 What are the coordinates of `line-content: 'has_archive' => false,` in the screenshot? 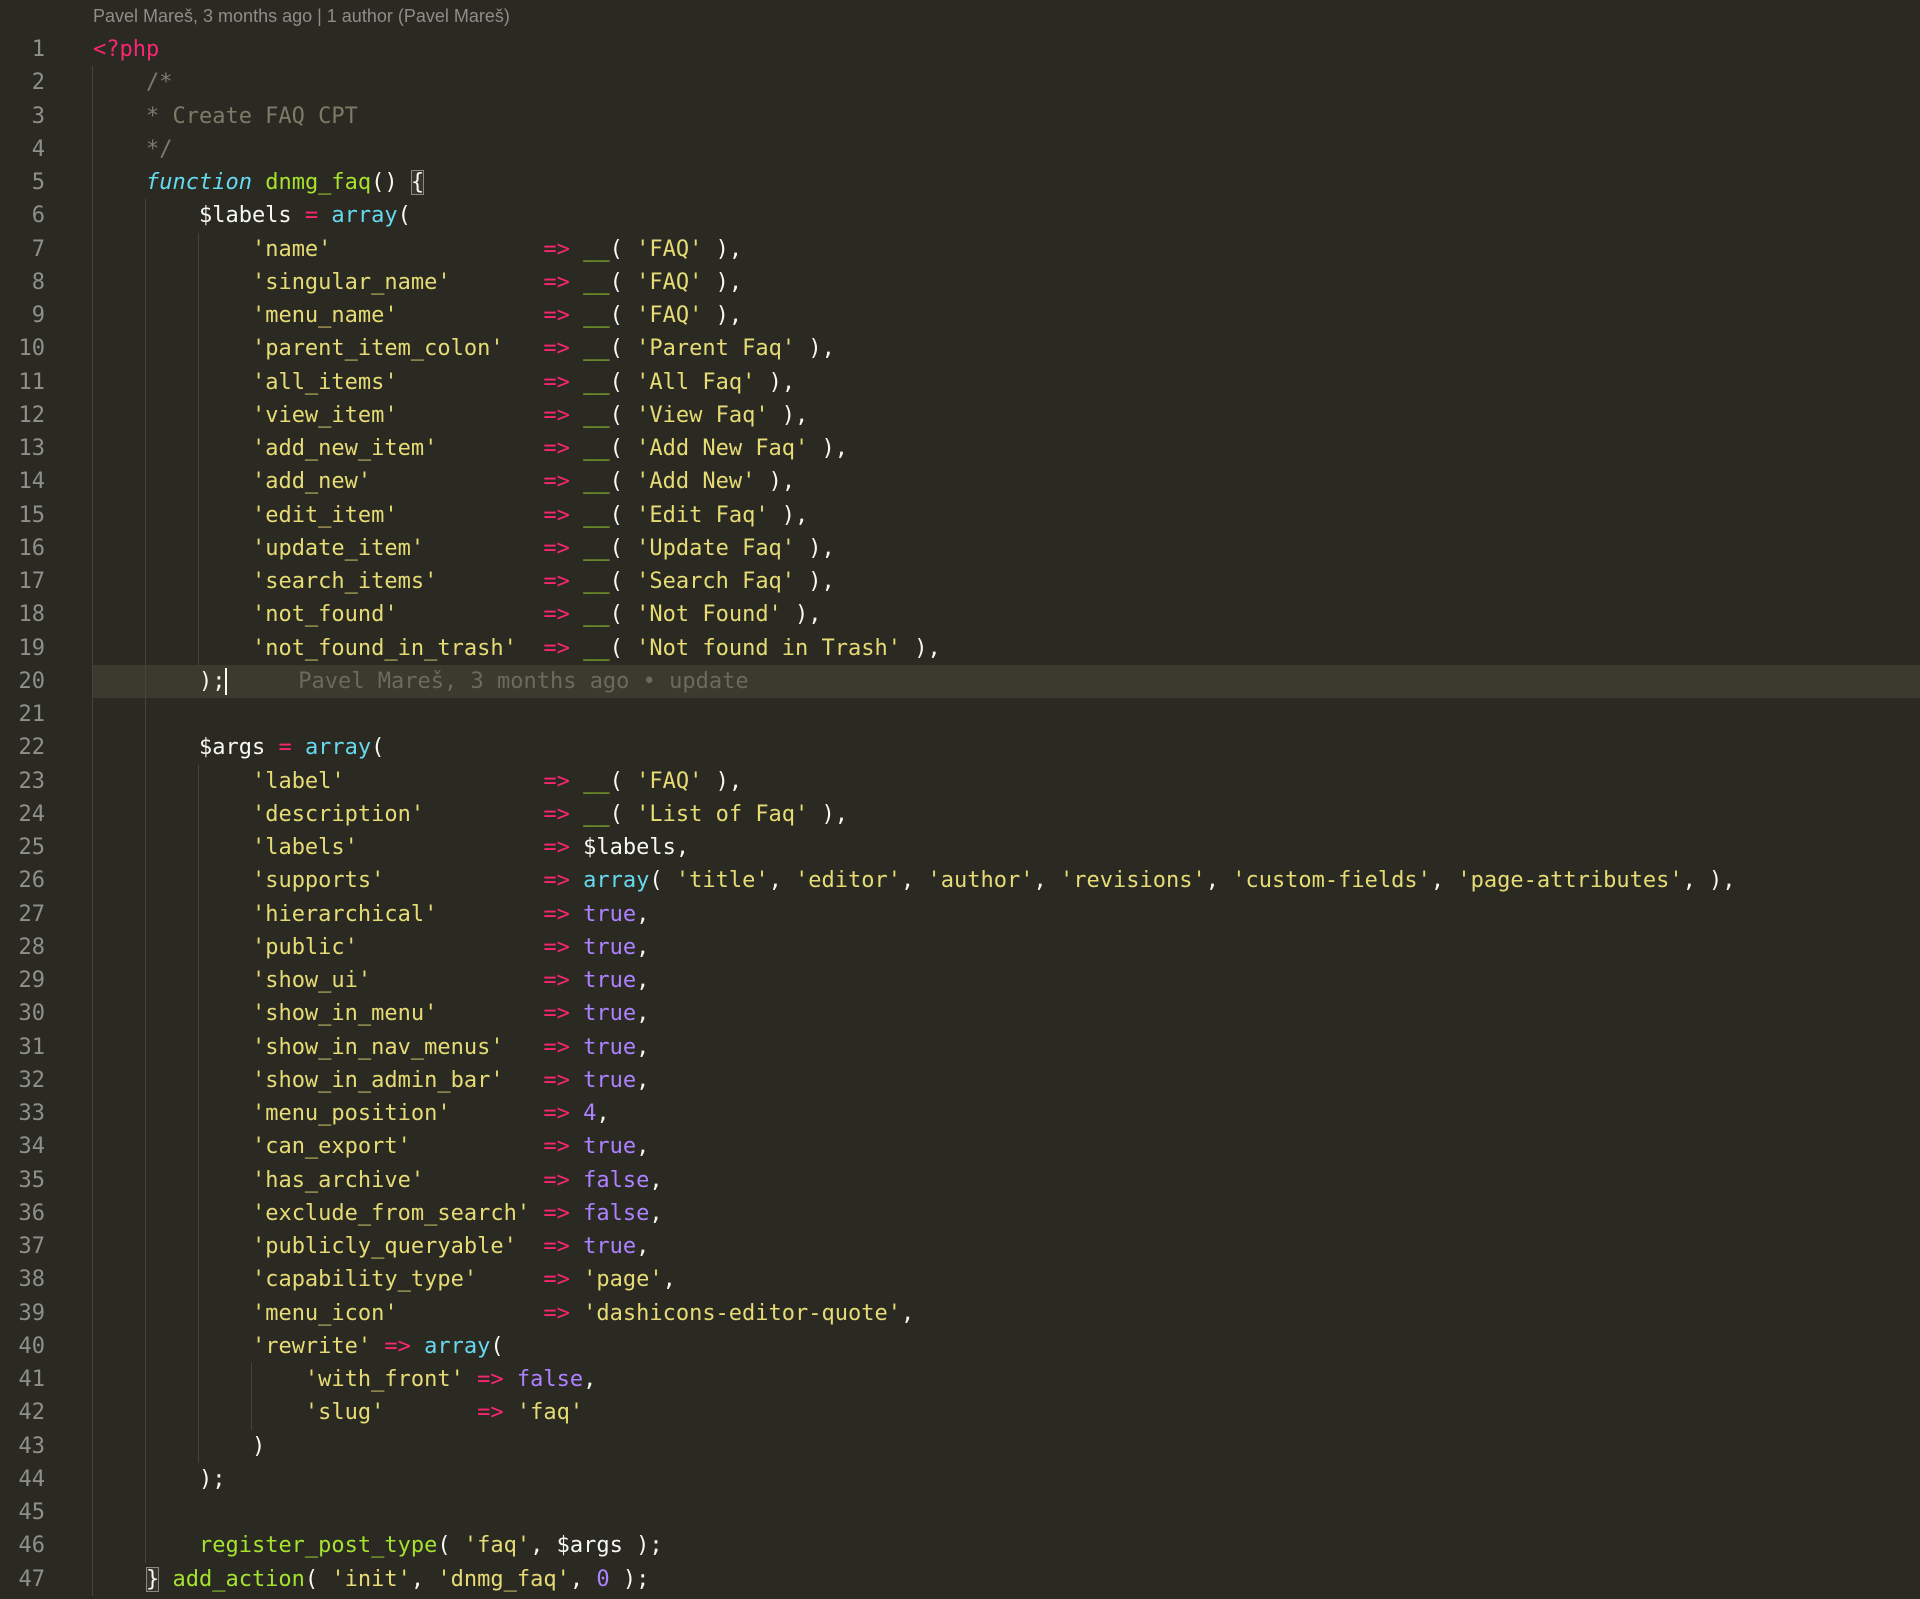 It's located at (982, 1180).